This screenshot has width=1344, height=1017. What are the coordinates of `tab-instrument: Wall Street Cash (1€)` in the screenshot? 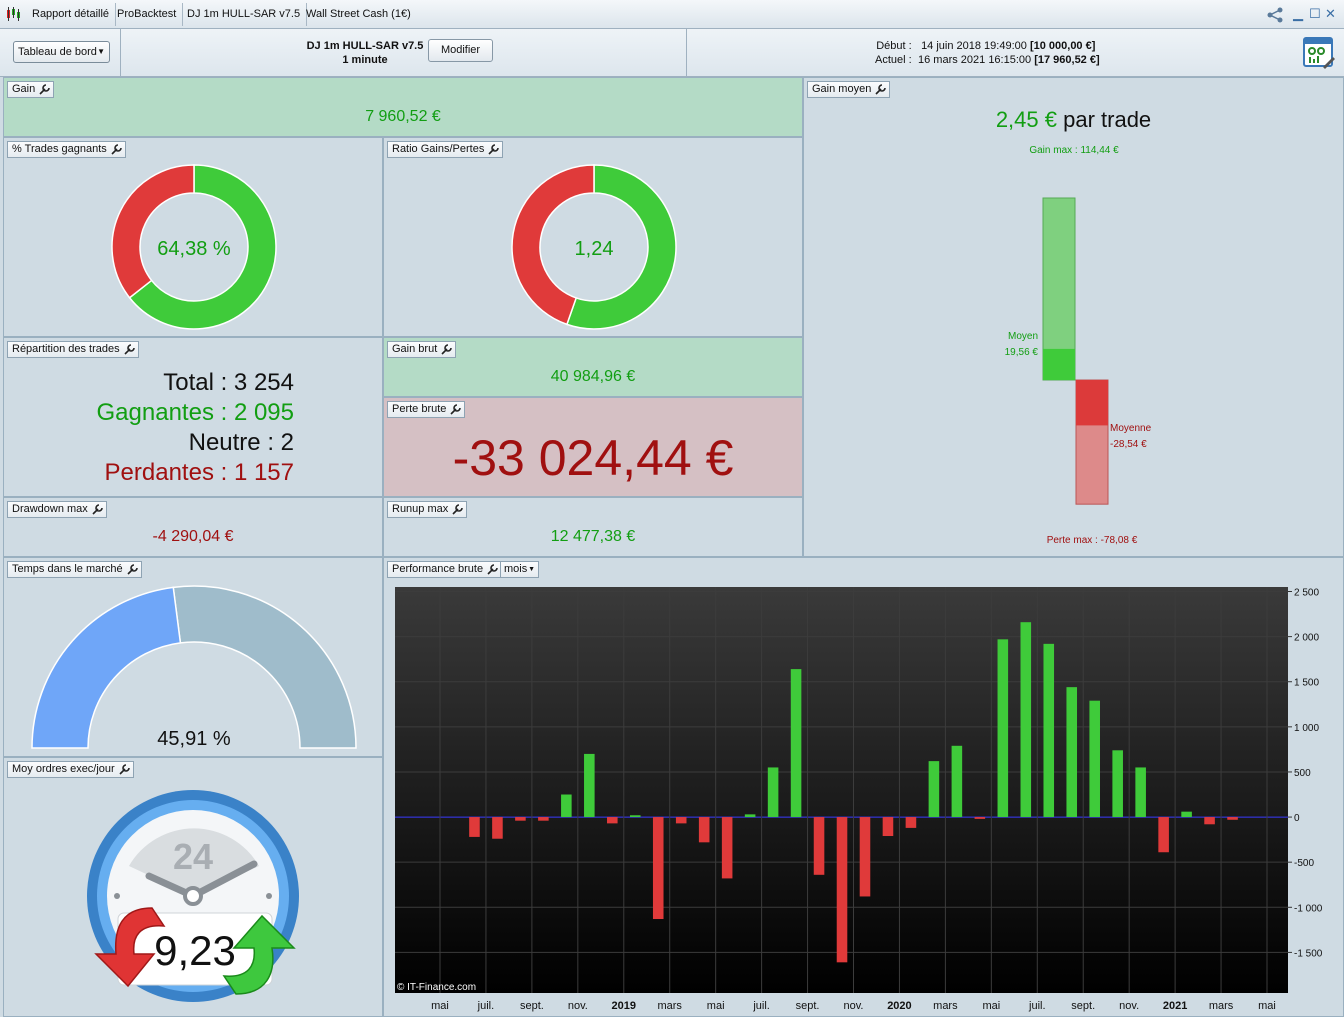 It's located at (358, 14).